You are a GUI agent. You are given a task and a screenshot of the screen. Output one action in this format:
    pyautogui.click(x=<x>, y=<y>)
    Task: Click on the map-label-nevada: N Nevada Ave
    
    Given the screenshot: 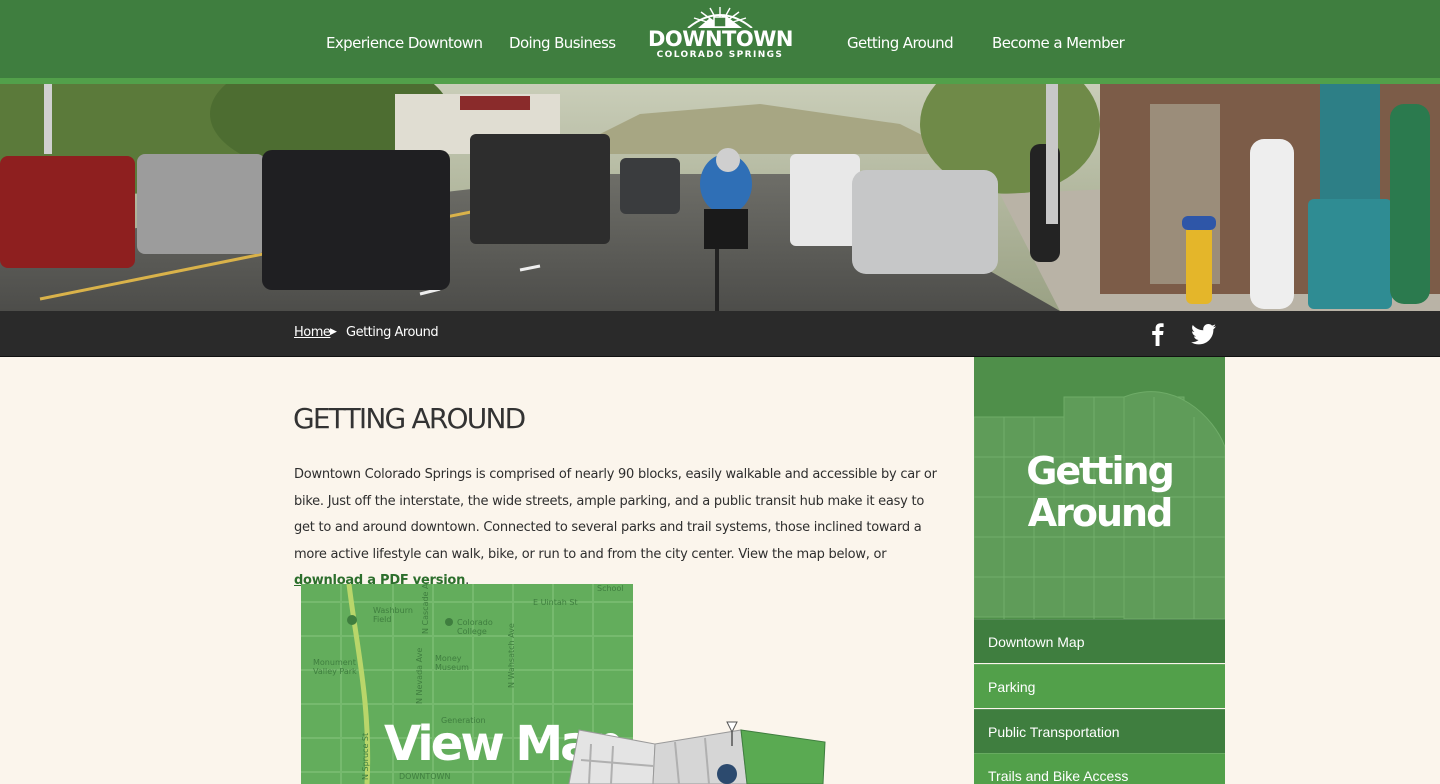 What is the action you would take?
    pyautogui.click(x=419, y=675)
    